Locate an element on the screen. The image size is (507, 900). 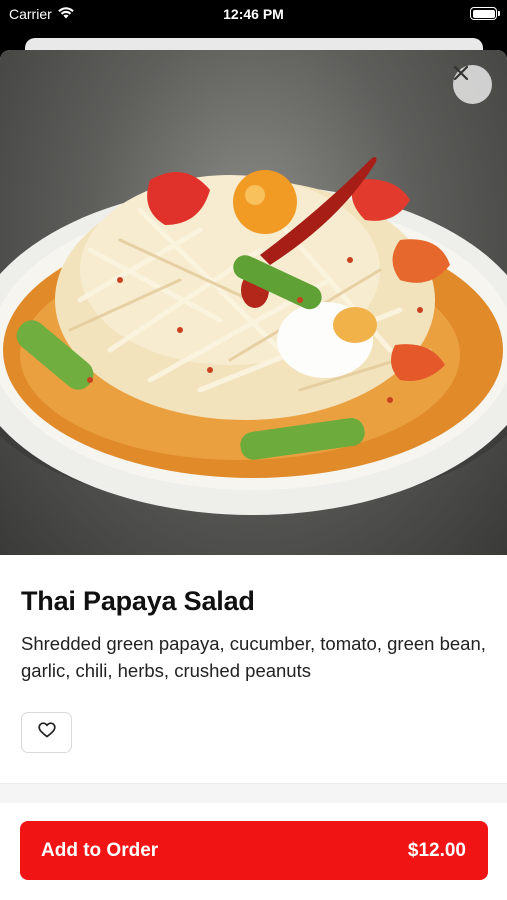
section-divider is located at coordinates (253, 793).